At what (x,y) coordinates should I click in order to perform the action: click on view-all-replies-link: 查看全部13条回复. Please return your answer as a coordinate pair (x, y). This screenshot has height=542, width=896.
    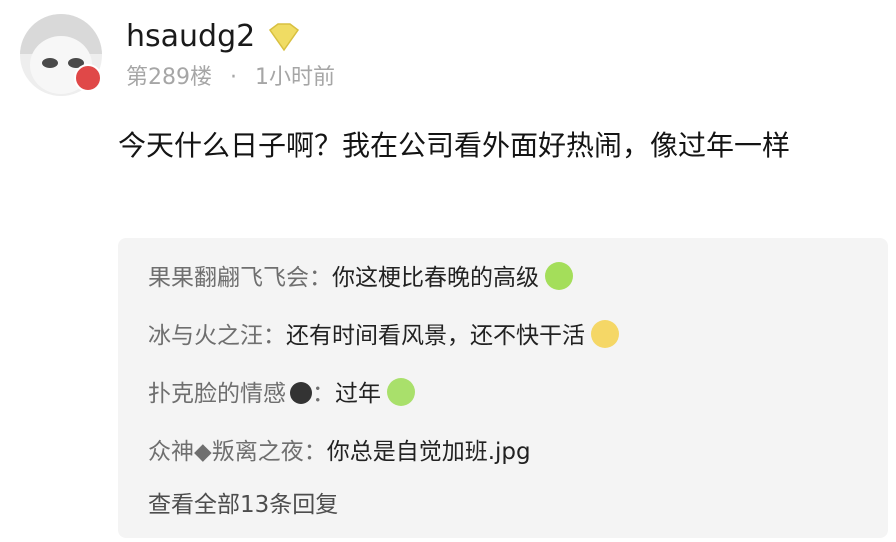
    Looking at the image, I should click on (243, 505).